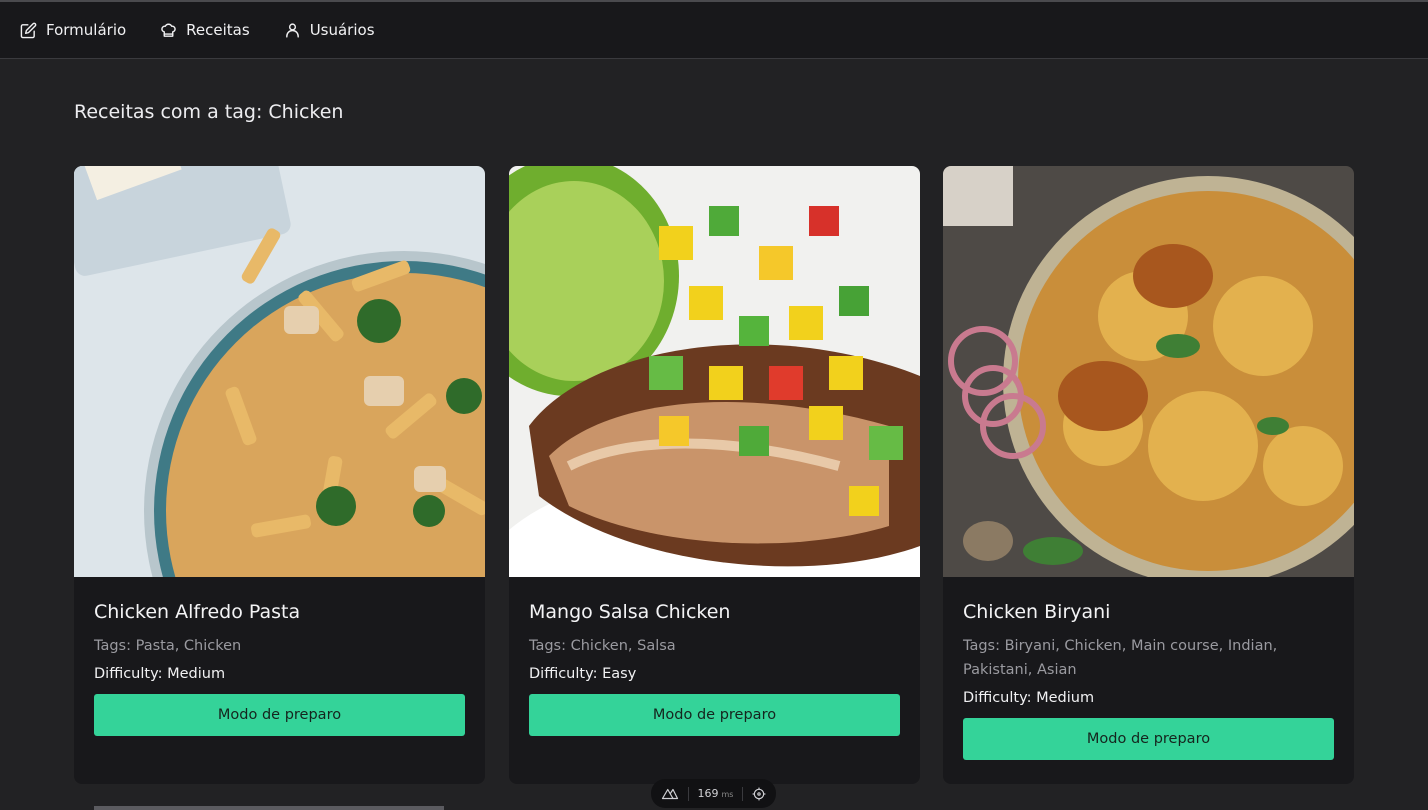  Describe the element at coordinates (342, 30) in the screenshot. I see `nav-label-usuarios: Usuários` at that location.